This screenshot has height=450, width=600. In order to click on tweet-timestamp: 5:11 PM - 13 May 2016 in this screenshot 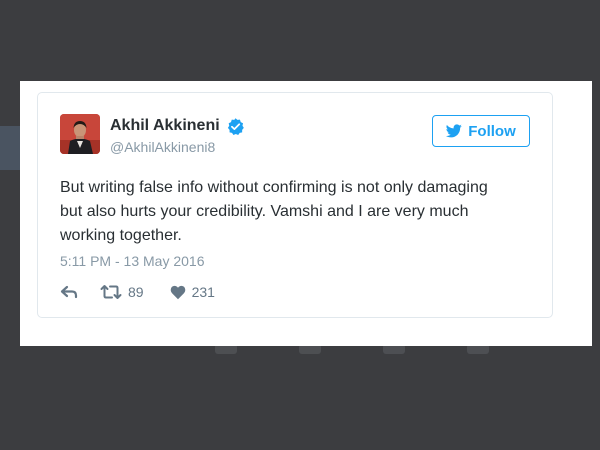, I will do `click(132, 261)`.